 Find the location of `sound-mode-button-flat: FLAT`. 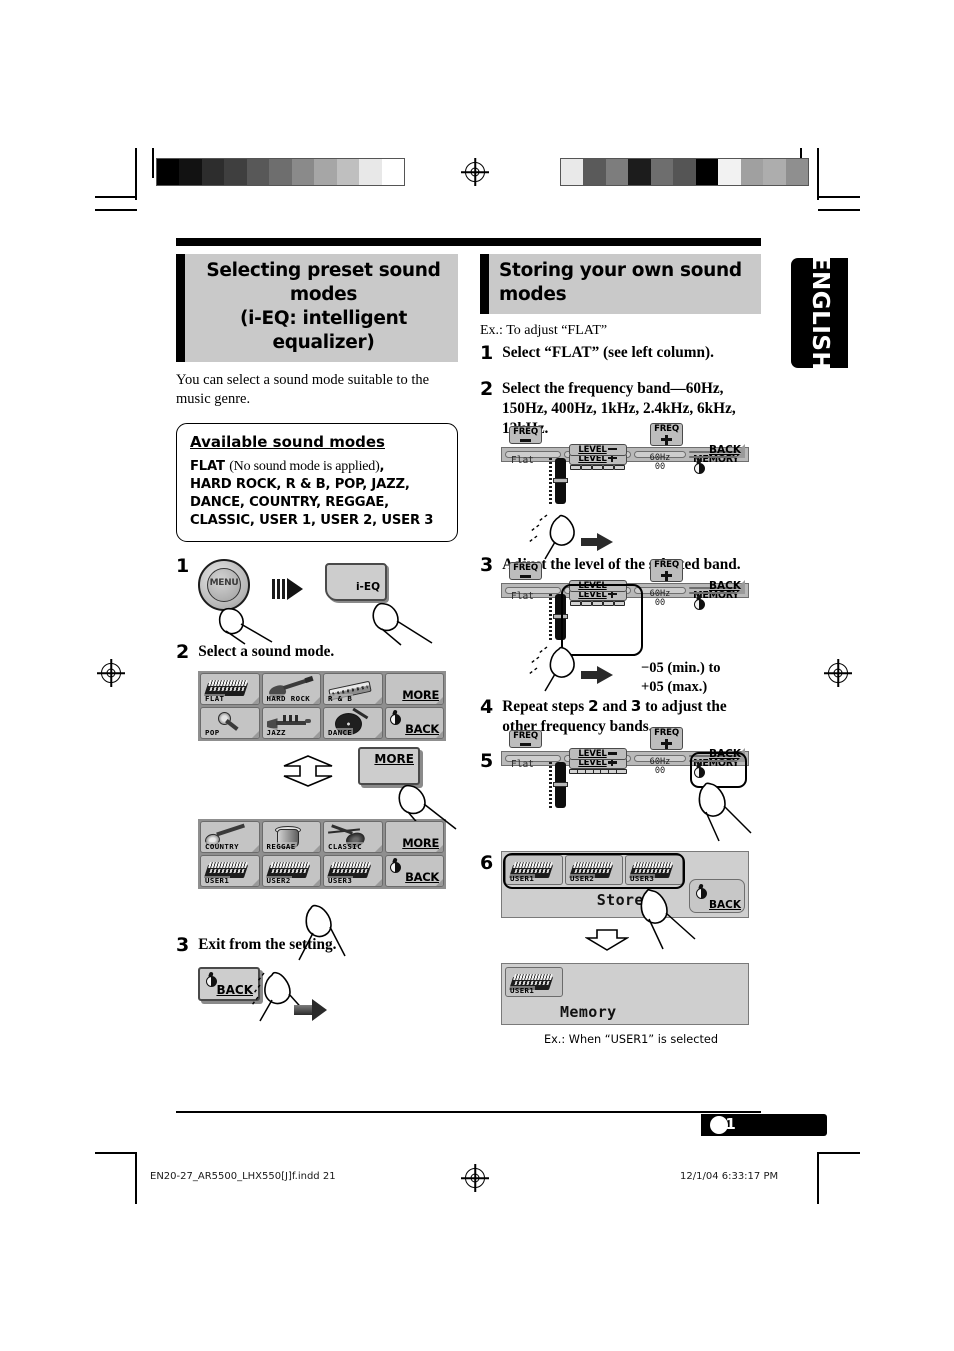

sound-mode-button-flat: FLAT is located at coordinates (230, 689).